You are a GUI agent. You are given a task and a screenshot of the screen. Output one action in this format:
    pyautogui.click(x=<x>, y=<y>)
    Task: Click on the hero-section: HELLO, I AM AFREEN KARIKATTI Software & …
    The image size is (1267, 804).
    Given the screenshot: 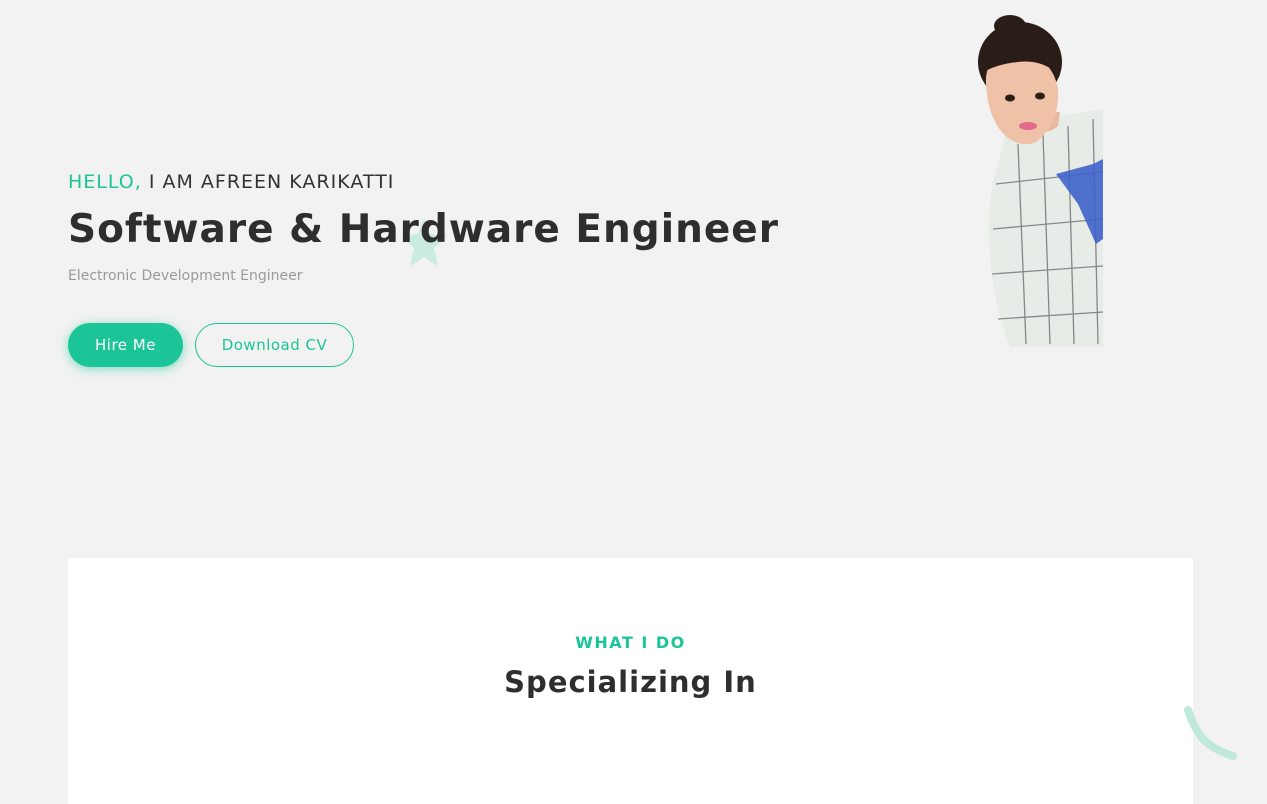 What is the action you would take?
    pyautogui.click(x=448, y=267)
    